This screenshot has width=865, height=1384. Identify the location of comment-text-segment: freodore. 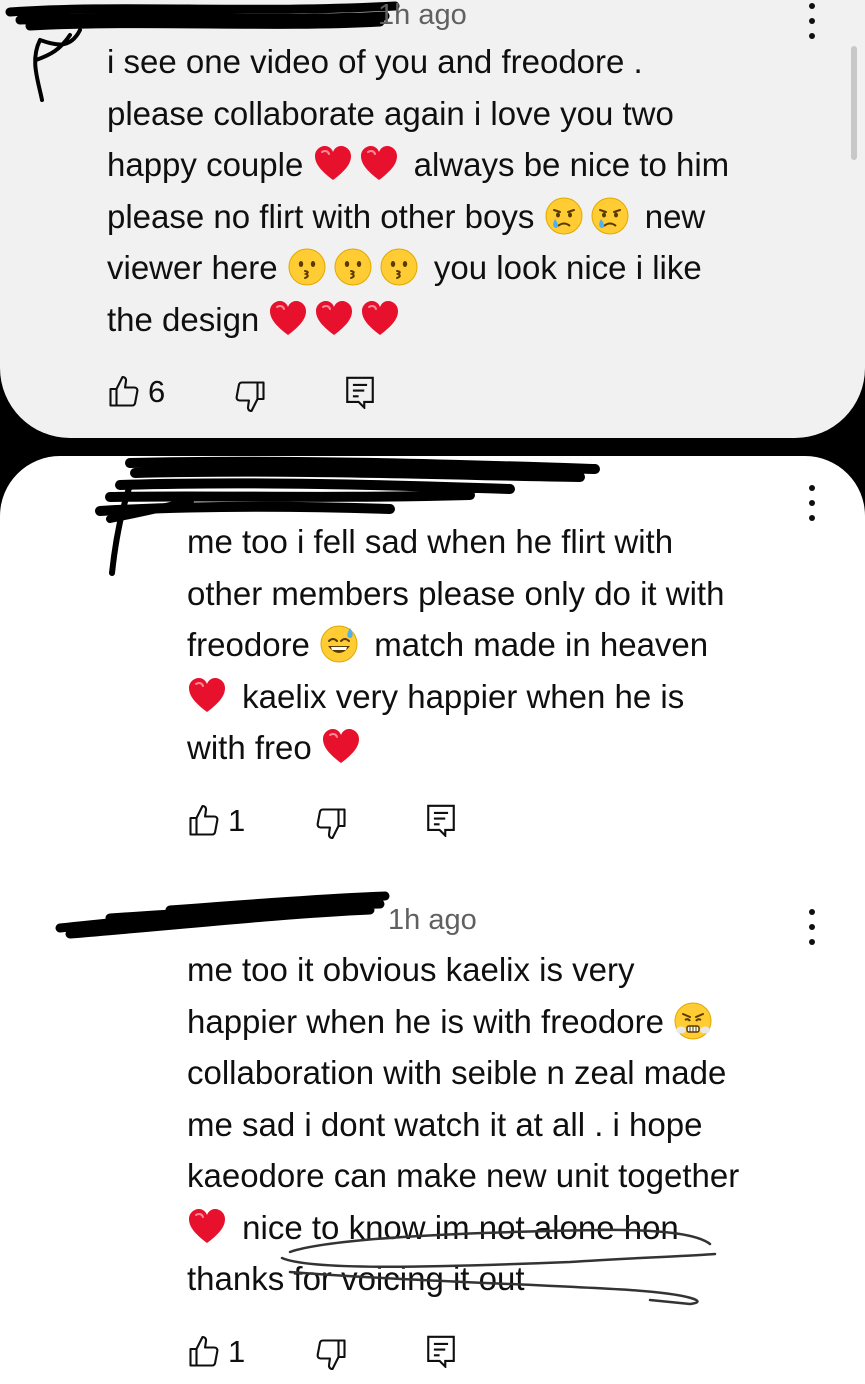
(253, 644).